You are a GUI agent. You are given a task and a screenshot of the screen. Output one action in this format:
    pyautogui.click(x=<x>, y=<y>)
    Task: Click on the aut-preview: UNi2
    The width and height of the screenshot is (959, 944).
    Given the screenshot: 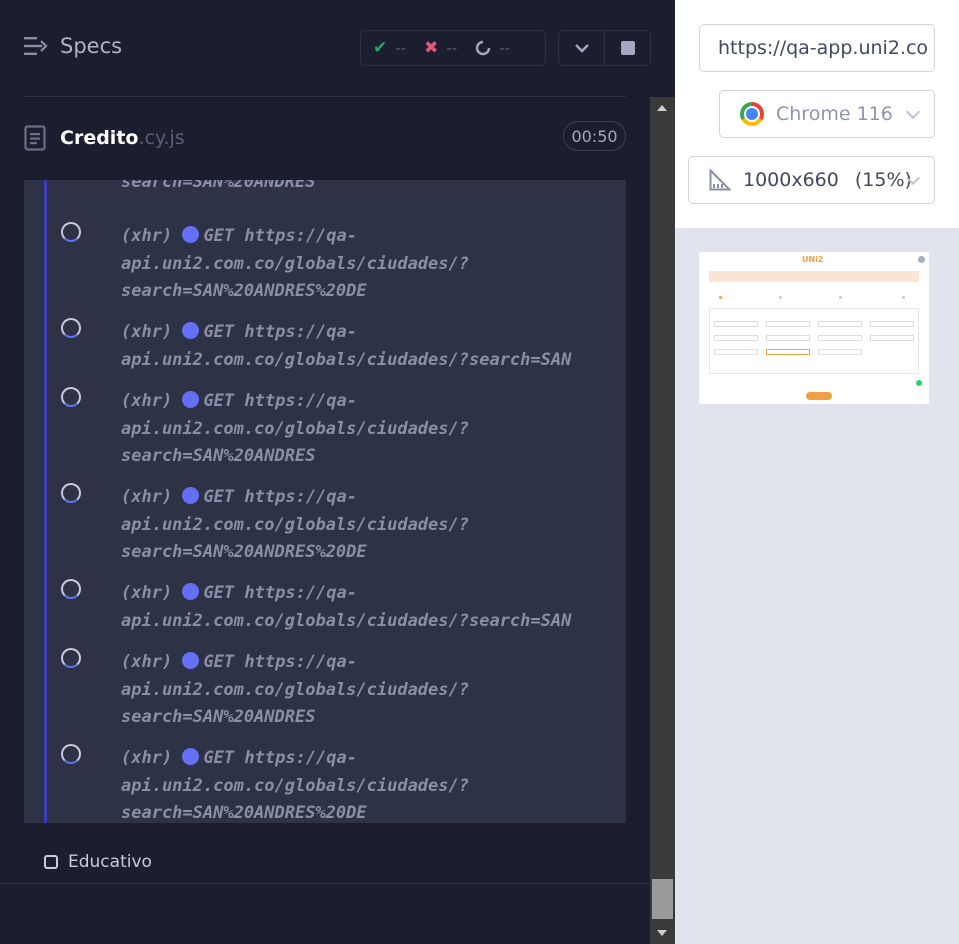 What is the action you would take?
    pyautogui.click(x=814, y=328)
    